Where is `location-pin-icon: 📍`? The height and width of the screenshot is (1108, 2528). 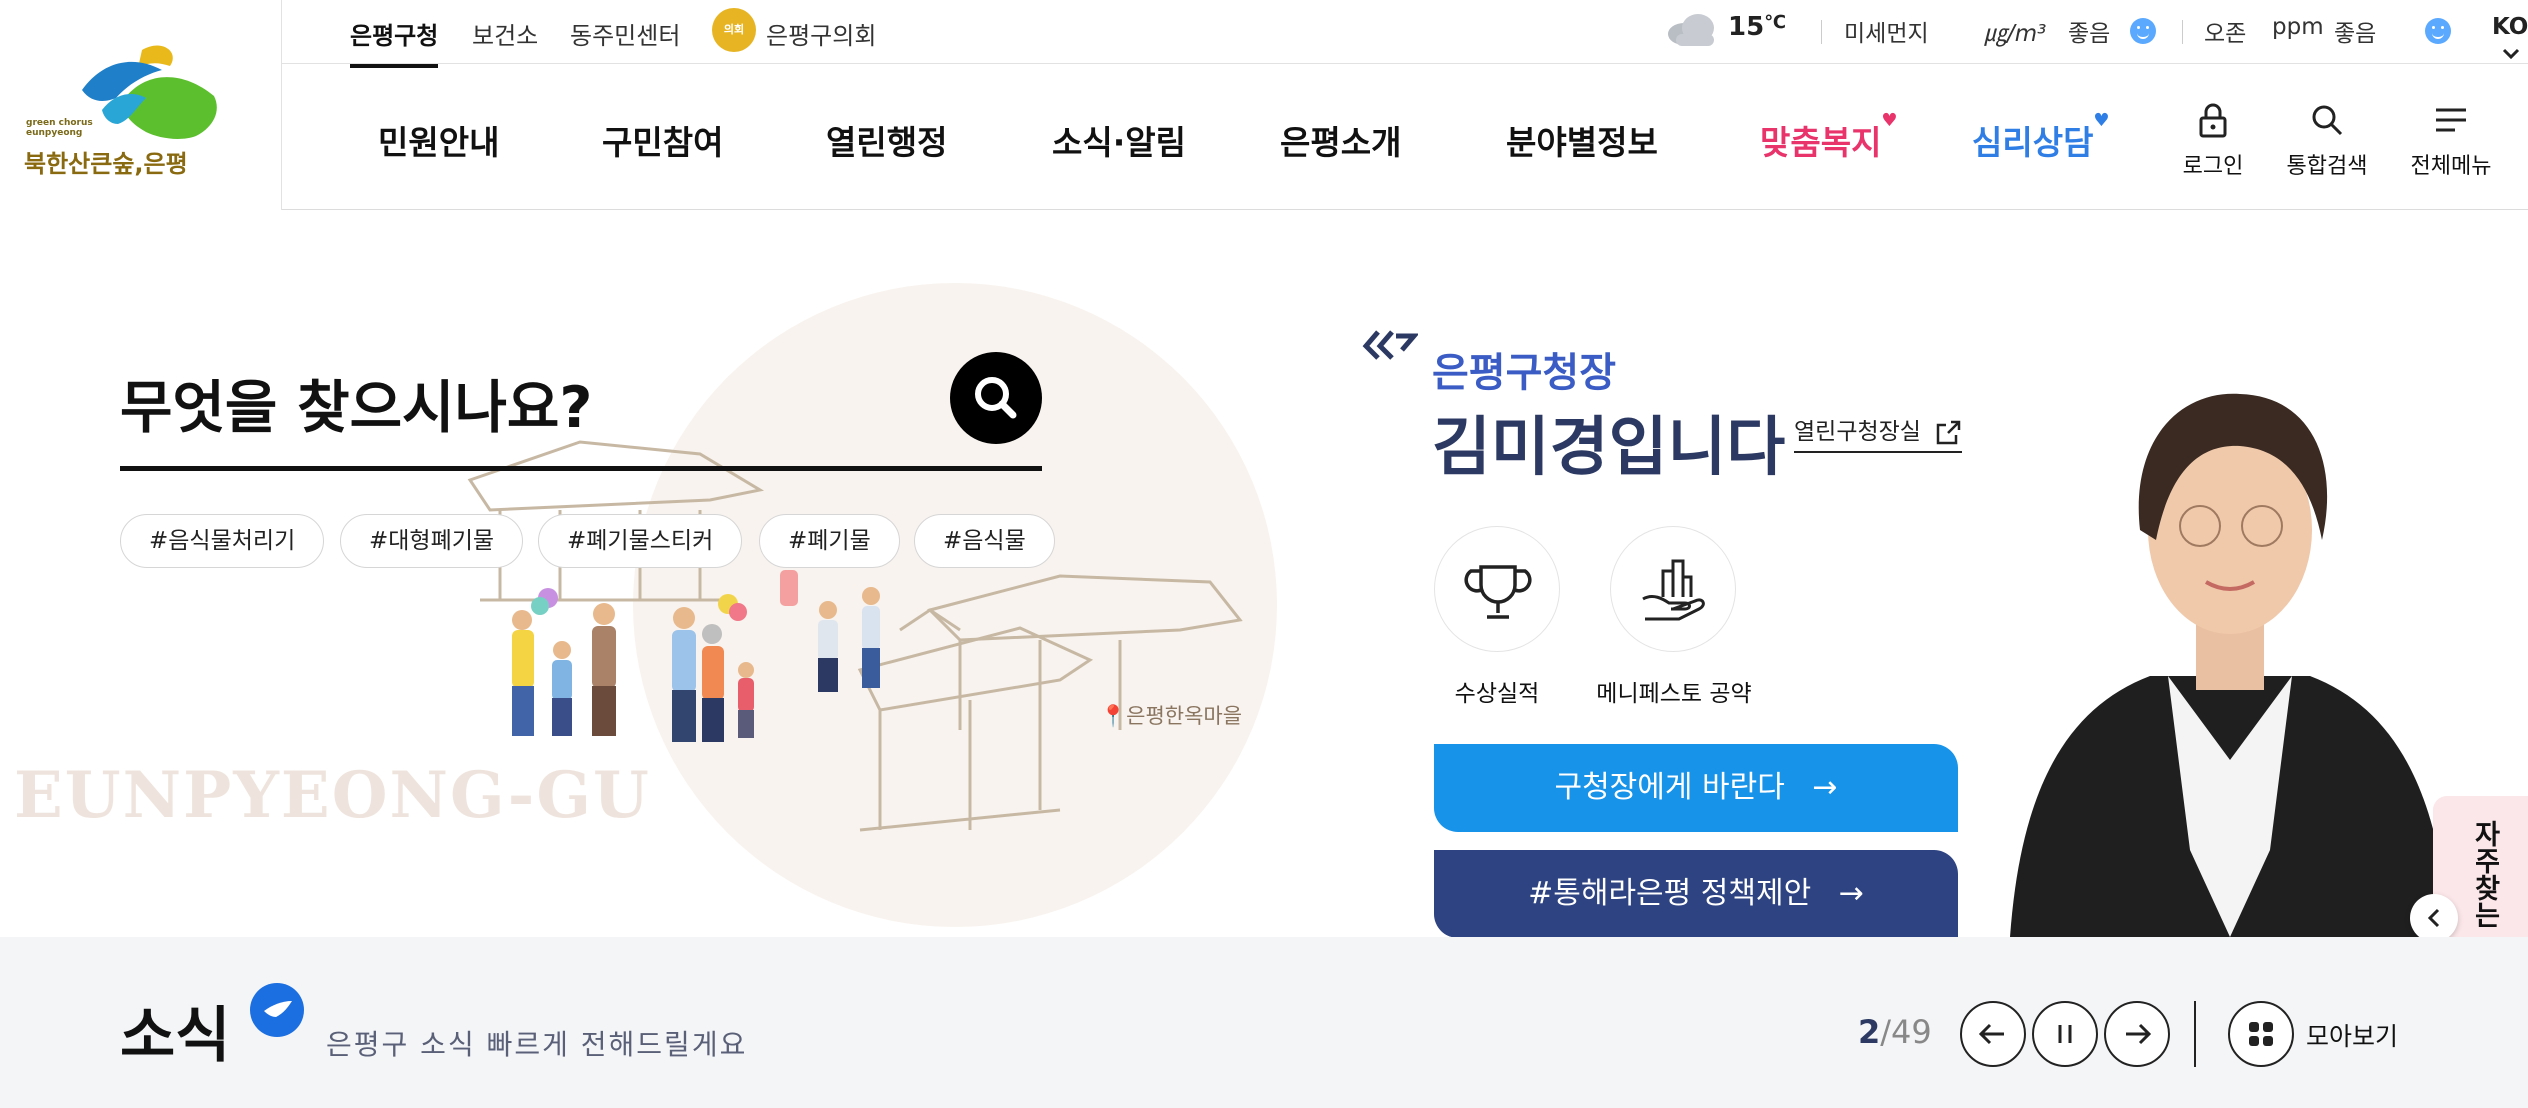
location-pin-icon: 📍 is located at coordinates (1113, 716).